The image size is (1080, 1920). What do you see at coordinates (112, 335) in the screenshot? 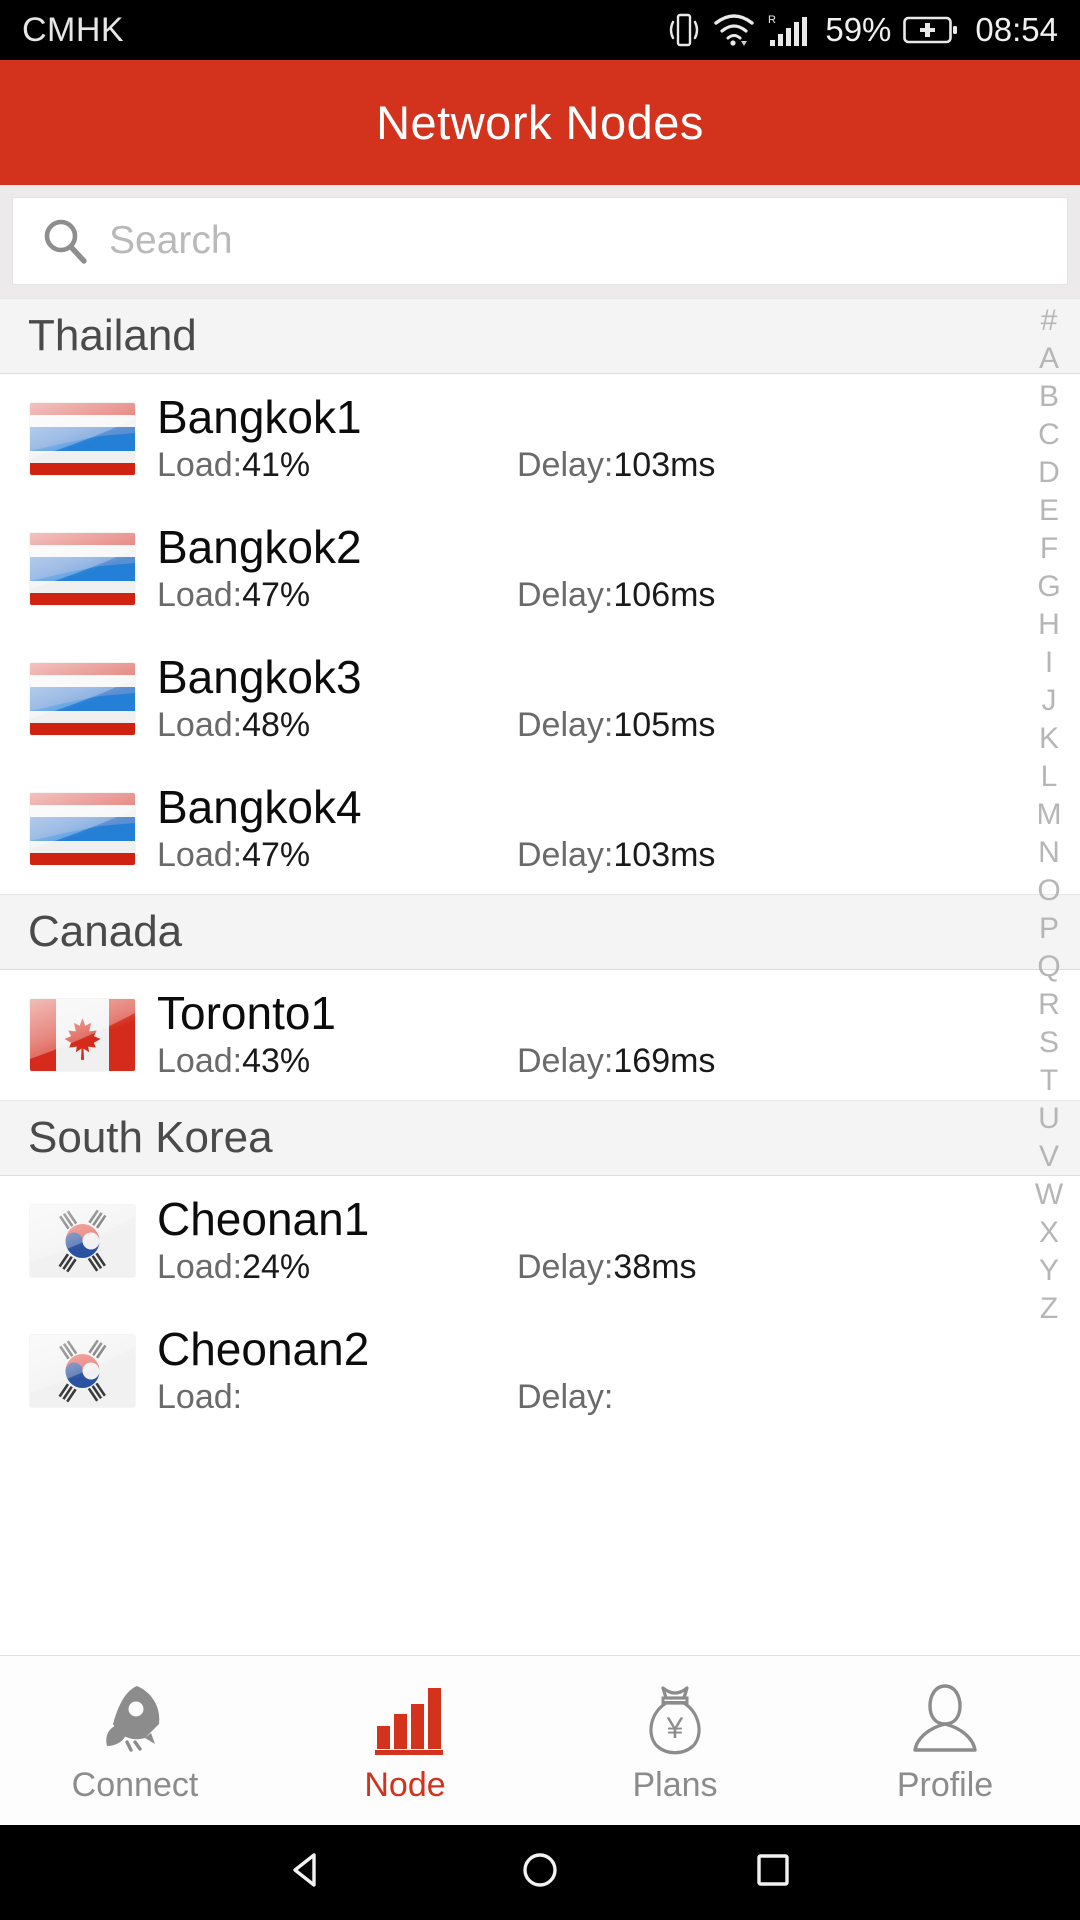
I see `section-header-label: Thailand` at bounding box center [112, 335].